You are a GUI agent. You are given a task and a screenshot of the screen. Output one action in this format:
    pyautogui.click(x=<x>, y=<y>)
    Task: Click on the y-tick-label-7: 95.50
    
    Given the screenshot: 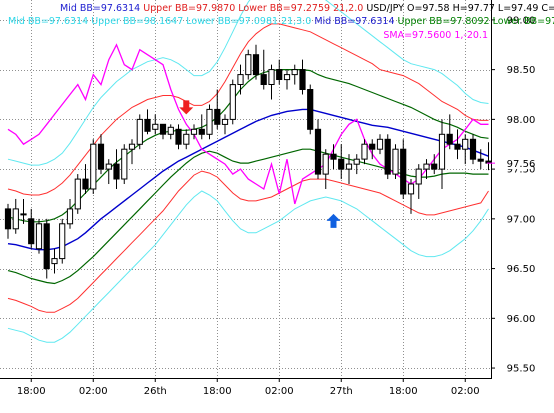 What is the action you would take?
    pyautogui.click(x=521, y=369)
    